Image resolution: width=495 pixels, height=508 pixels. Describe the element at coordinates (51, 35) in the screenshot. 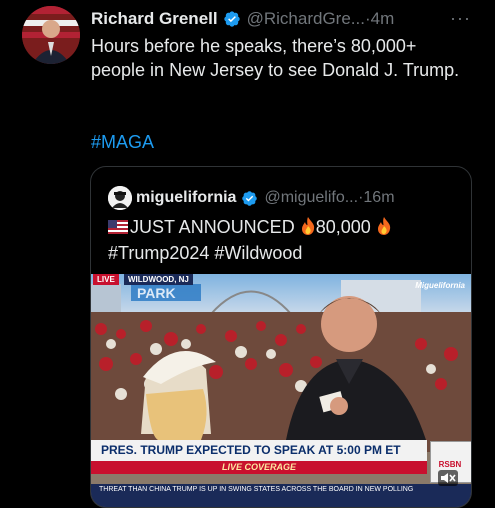

I see `author-avatar` at that location.